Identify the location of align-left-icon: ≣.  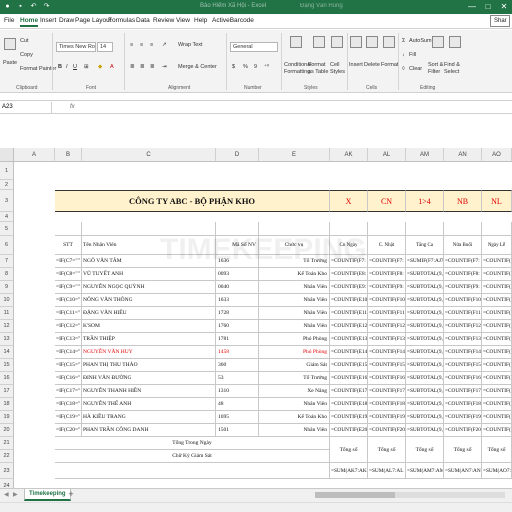
(132, 67).